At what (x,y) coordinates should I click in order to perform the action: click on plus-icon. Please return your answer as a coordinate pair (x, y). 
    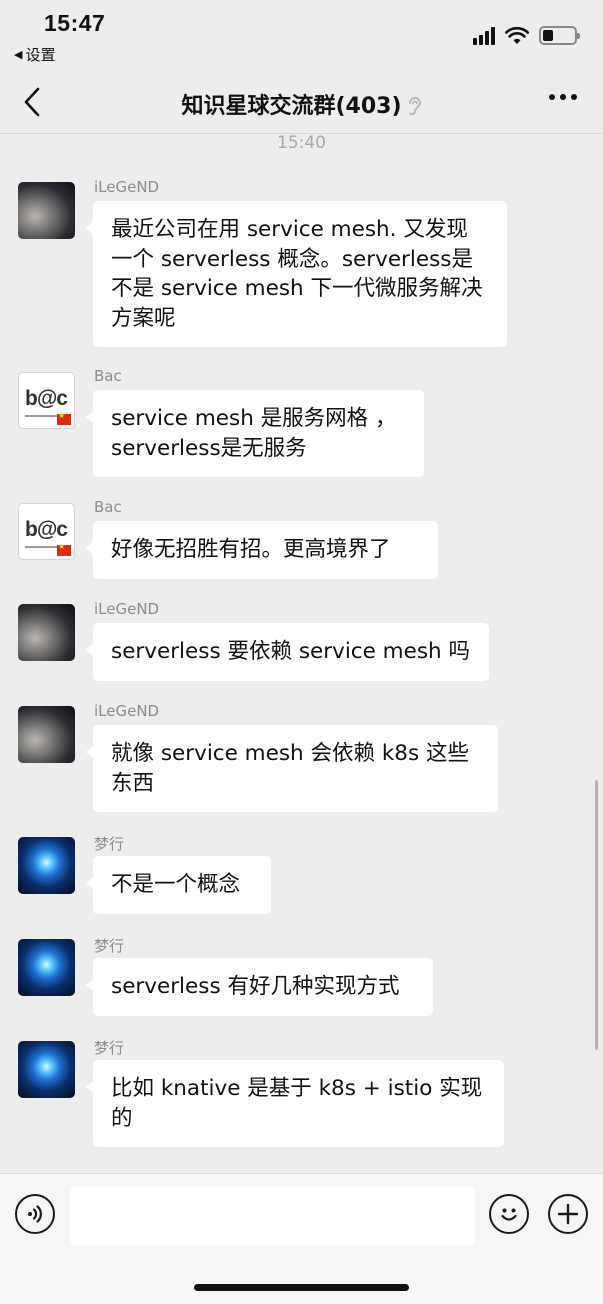
    Looking at the image, I should click on (568, 1214).